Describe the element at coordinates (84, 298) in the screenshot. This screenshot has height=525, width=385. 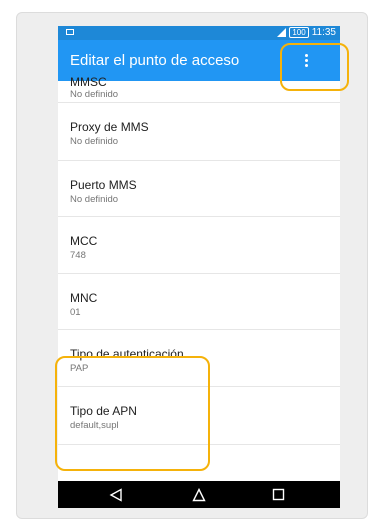
I see `item-title: MNC` at that location.